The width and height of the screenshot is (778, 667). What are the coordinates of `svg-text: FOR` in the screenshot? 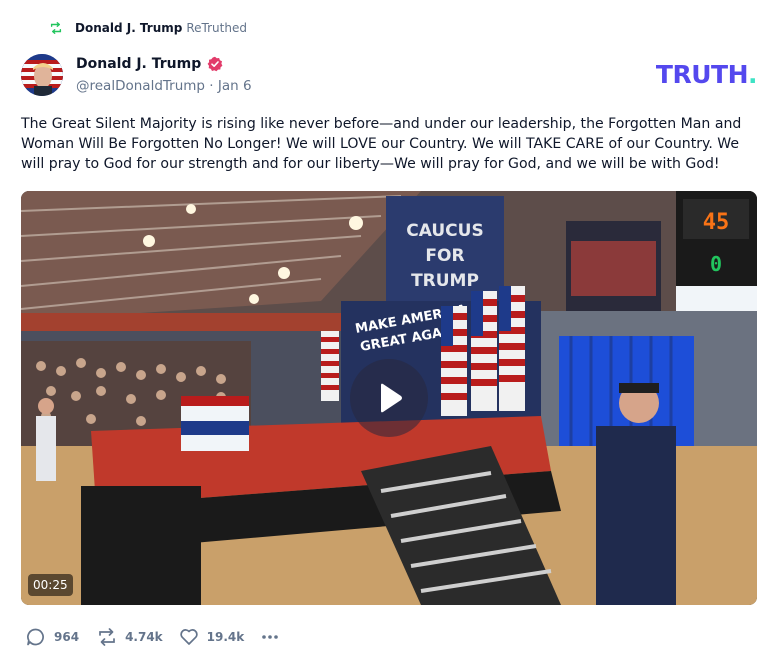 It's located at (444, 256).